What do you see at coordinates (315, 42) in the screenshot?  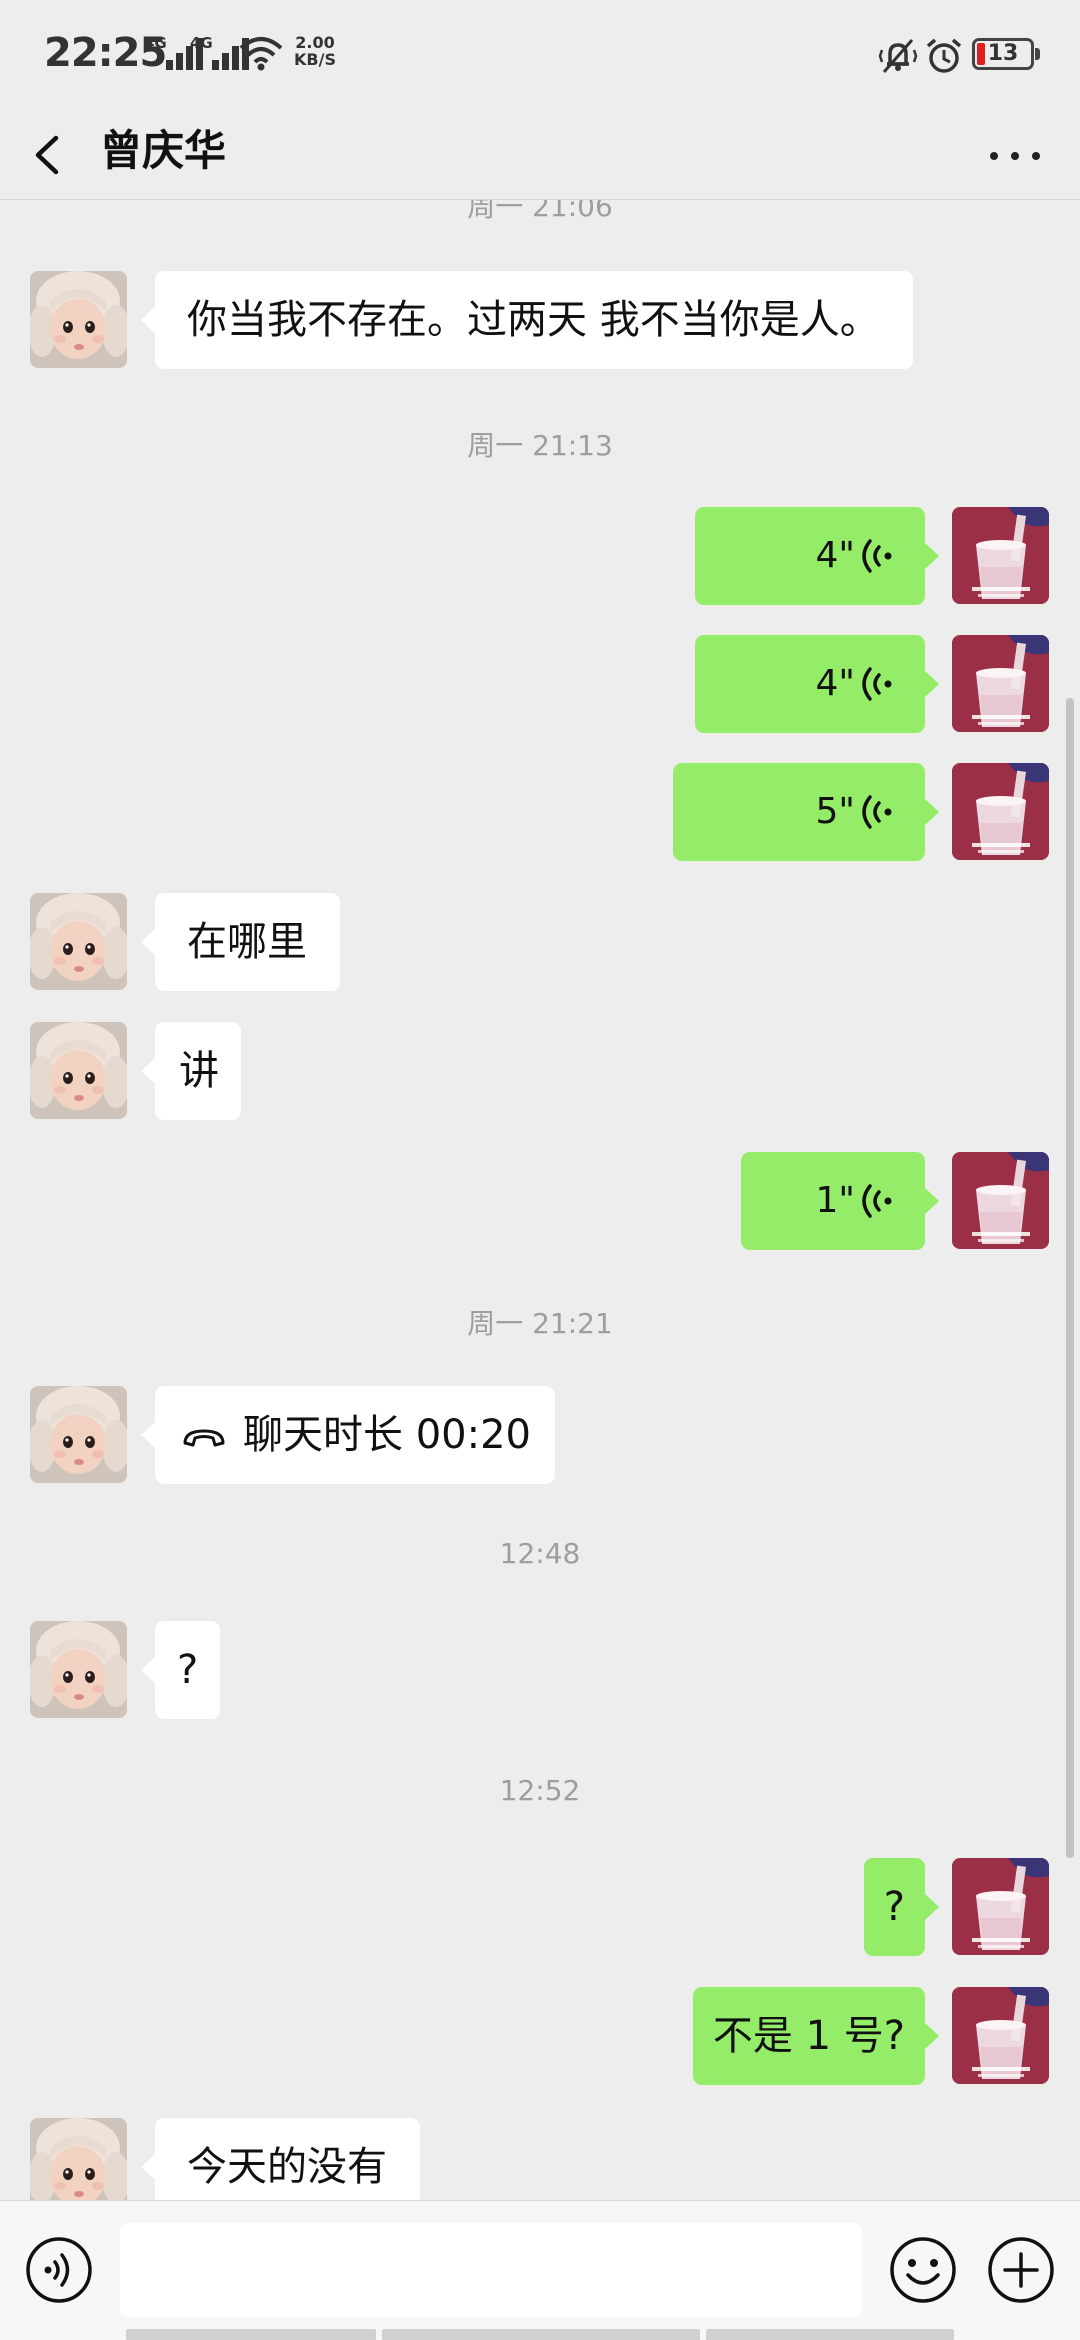 I see `speed-value: 2.00` at bounding box center [315, 42].